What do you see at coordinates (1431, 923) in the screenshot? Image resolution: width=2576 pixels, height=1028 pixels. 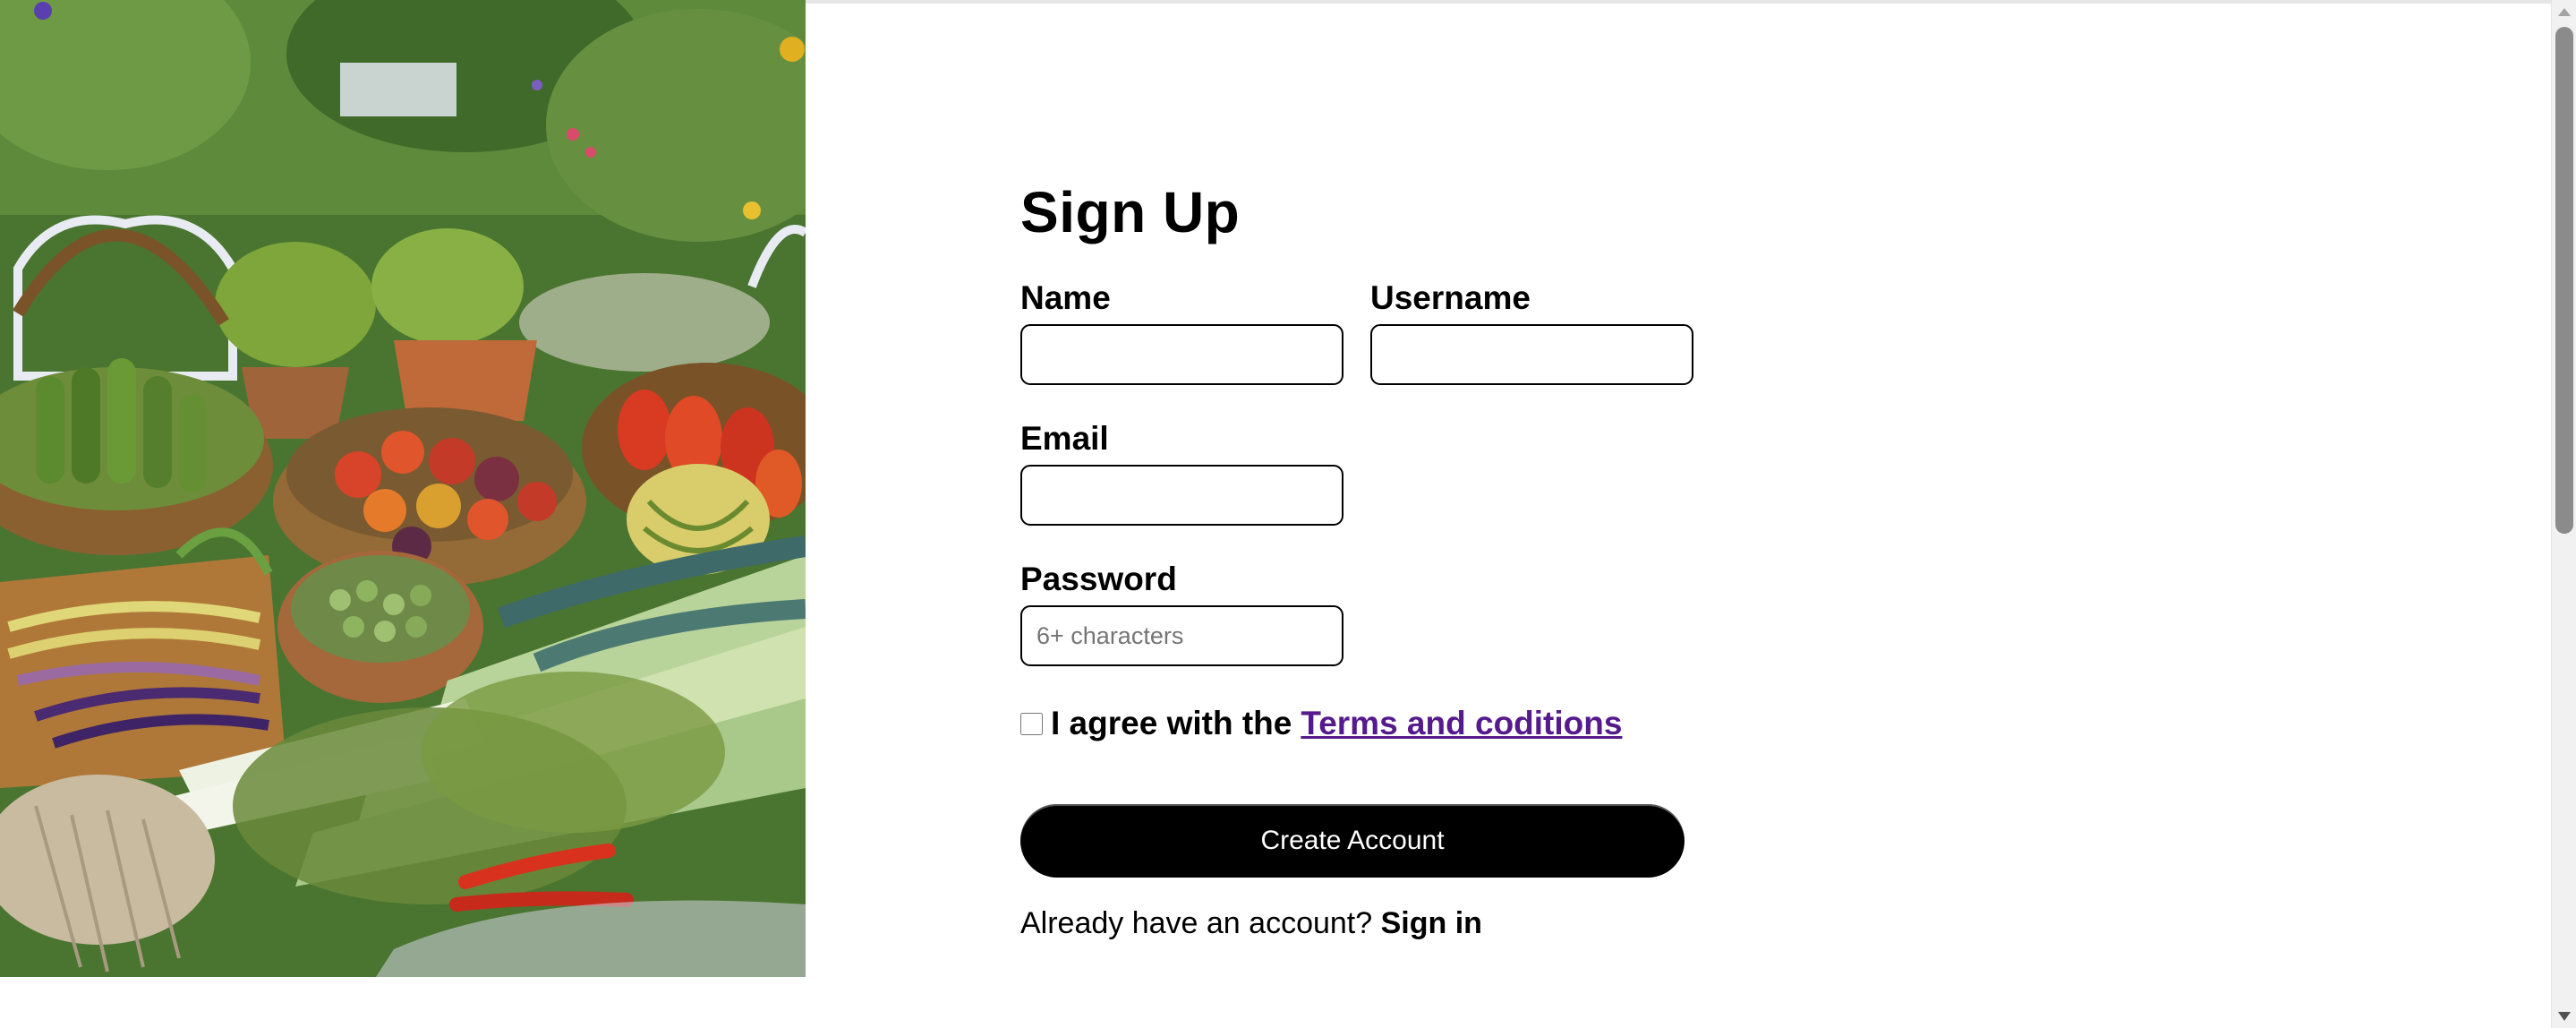 I see `signin-link: Sign in` at bounding box center [1431, 923].